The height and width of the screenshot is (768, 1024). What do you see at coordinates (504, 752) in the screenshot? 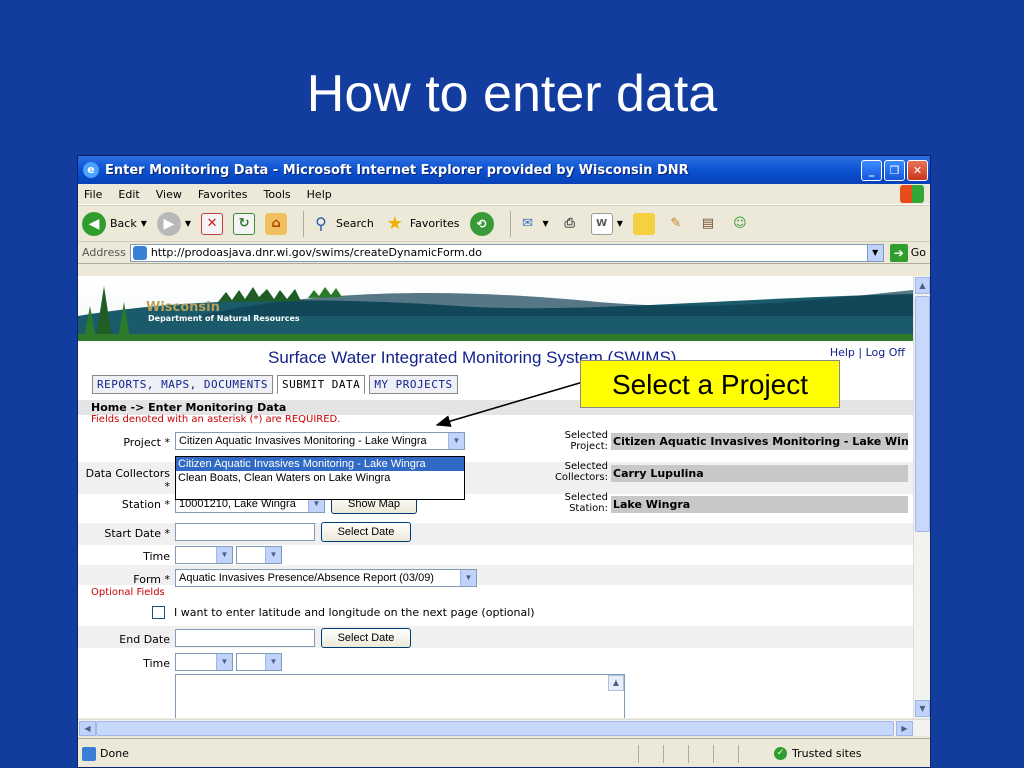
I see `status-bar: Done ✓ Trusted sites` at bounding box center [504, 752].